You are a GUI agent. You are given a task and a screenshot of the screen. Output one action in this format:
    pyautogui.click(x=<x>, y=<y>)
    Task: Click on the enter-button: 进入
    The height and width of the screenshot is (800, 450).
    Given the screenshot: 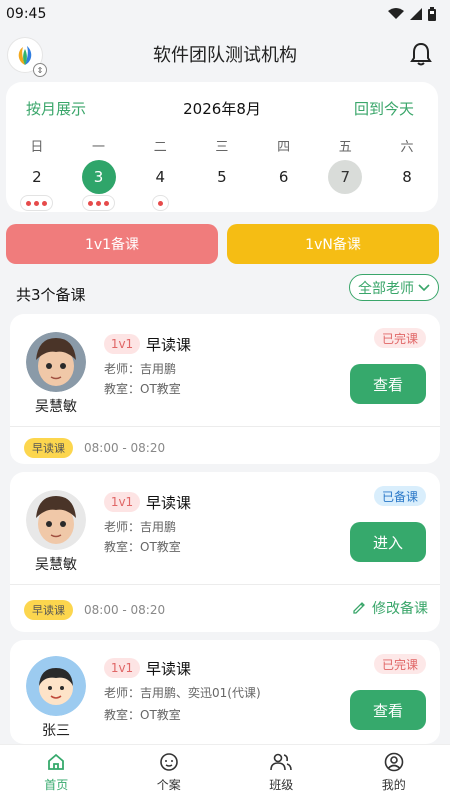 What is the action you would take?
    pyautogui.click(x=388, y=542)
    